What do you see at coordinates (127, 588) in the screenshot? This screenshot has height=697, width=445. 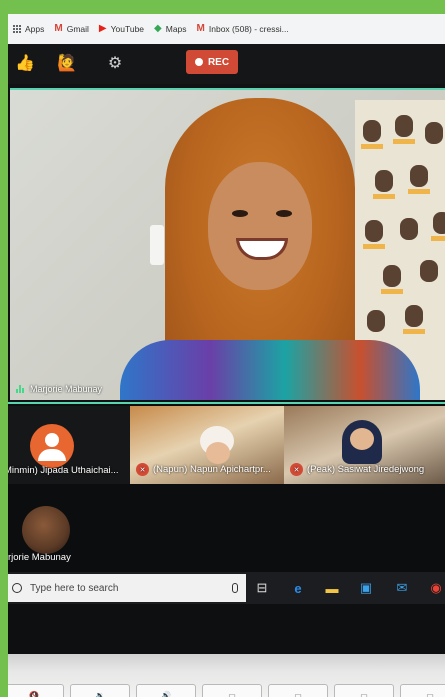 I see `taskbar-search: Type here to search` at bounding box center [127, 588].